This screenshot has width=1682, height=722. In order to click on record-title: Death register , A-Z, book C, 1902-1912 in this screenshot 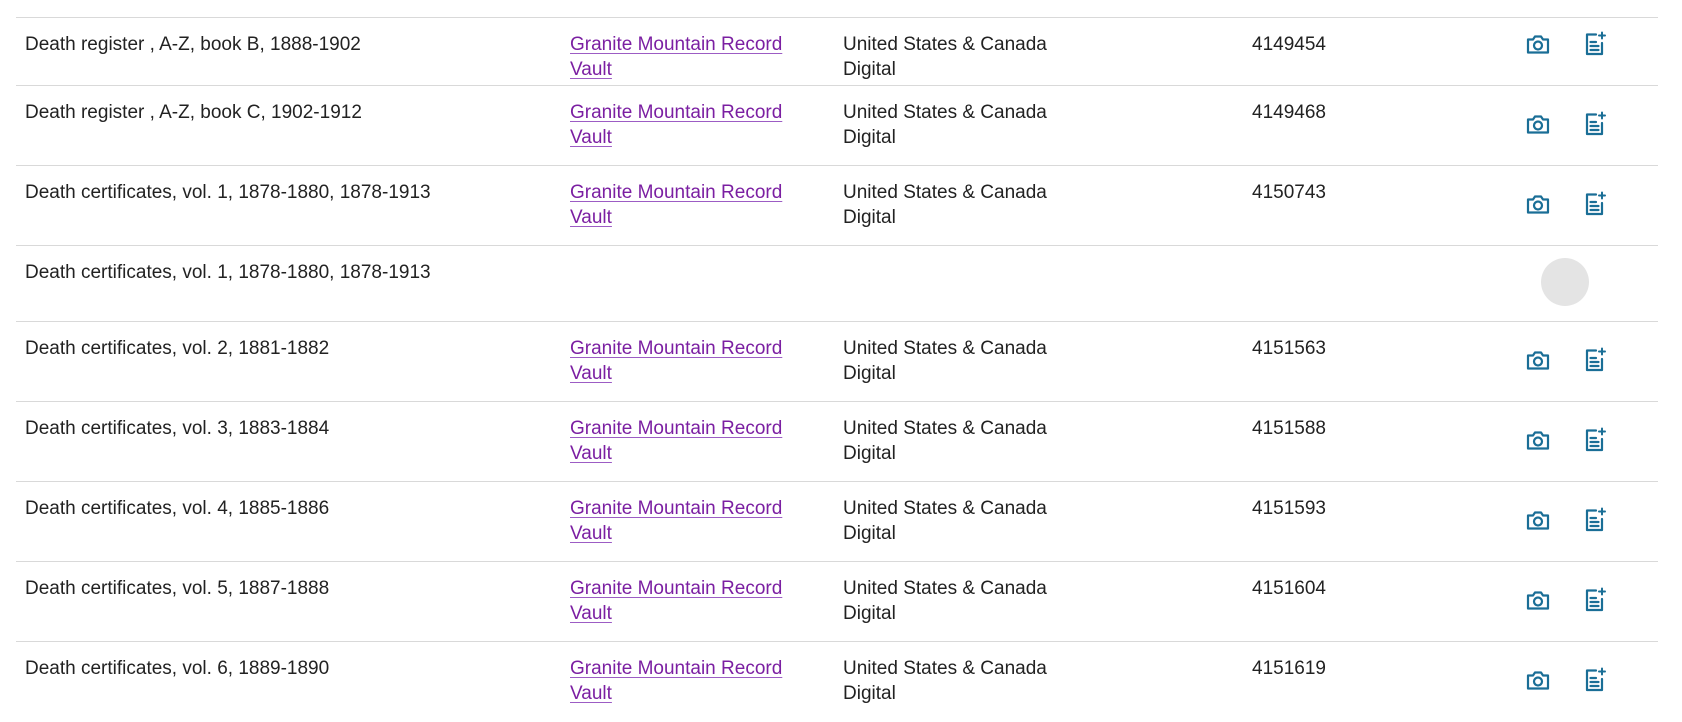, I will do `click(193, 112)`.